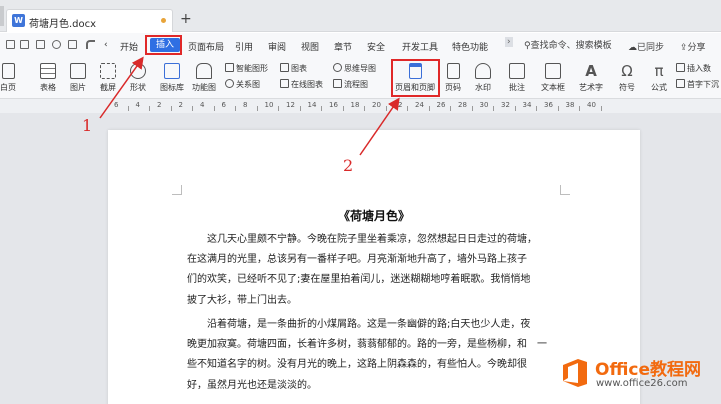 The width and height of the screenshot is (721, 404). Describe the element at coordinates (72, 44) in the screenshot. I see `print-preview-icon` at that location.